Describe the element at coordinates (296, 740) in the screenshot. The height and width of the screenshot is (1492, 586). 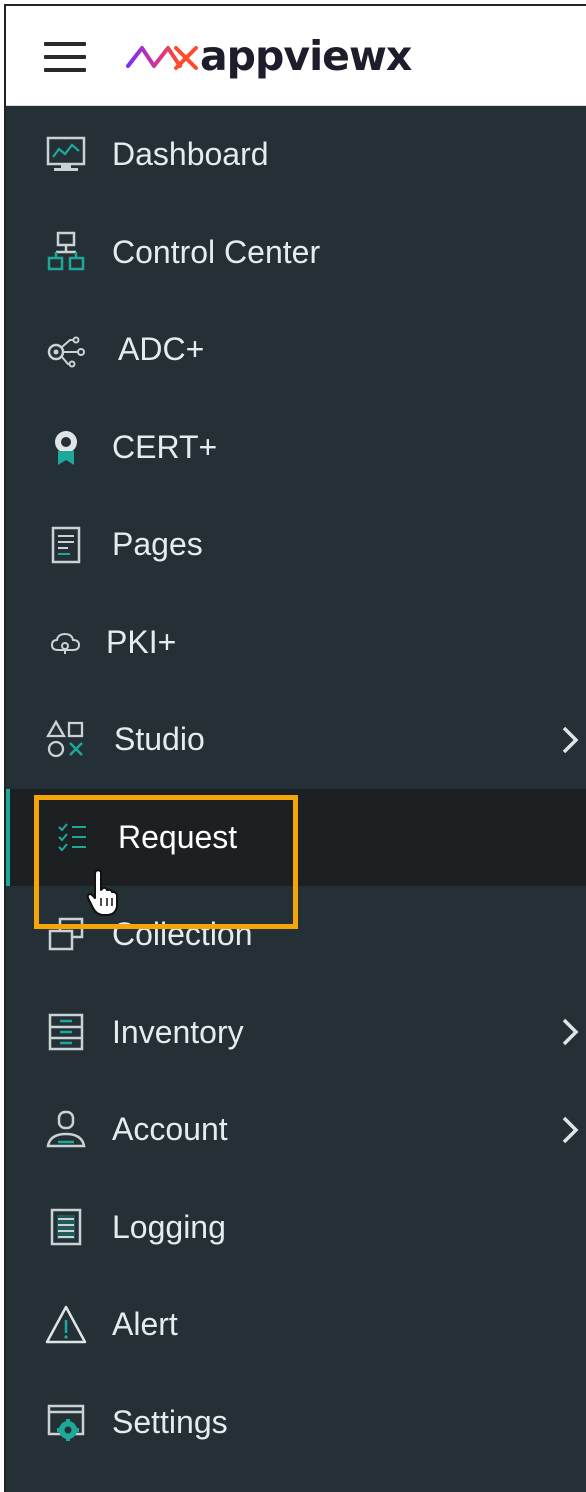
I see `sidebar-item-studio: Studio` at that location.